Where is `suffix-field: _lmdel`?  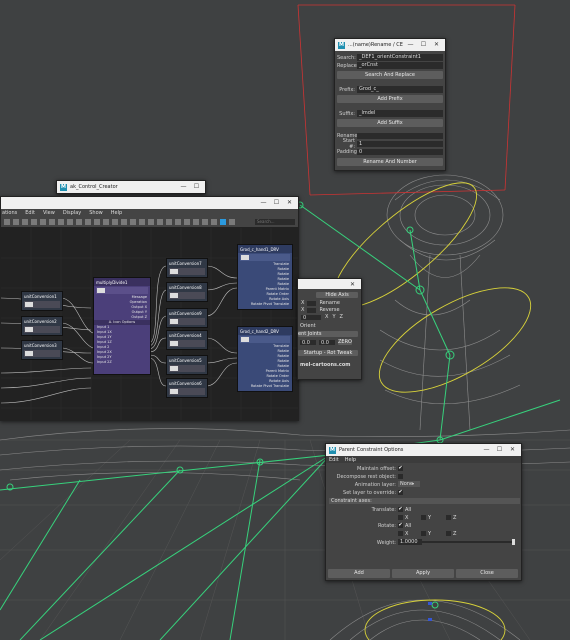
suffix-field: _lmdel is located at coordinates (400, 113).